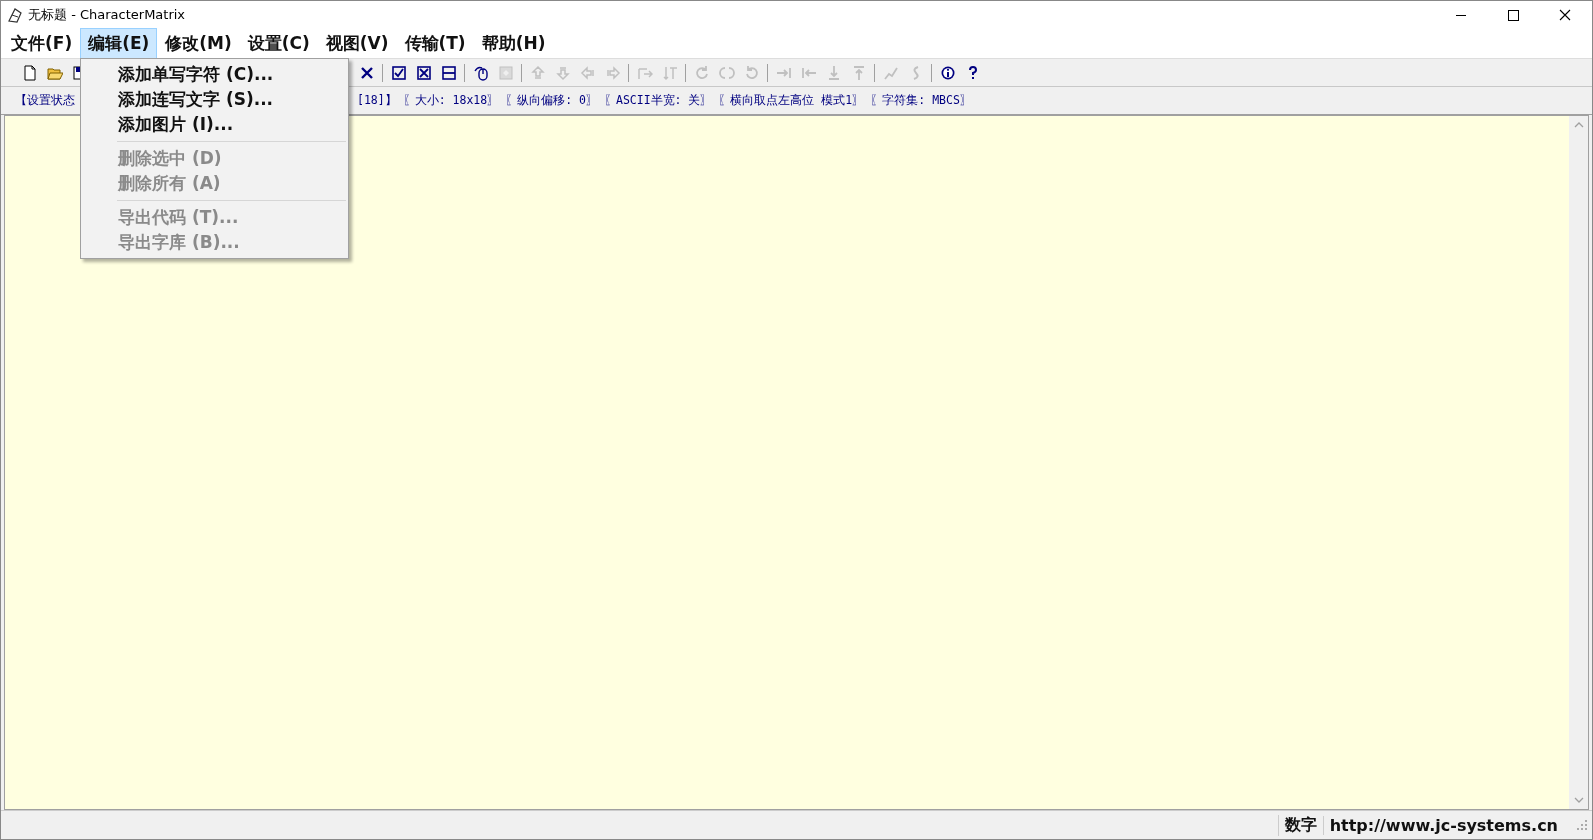 The height and width of the screenshot is (840, 1593). What do you see at coordinates (1443, 825) in the screenshot?
I see `status-text: http://www.jc-systems.cn` at bounding box center [1443, 825].